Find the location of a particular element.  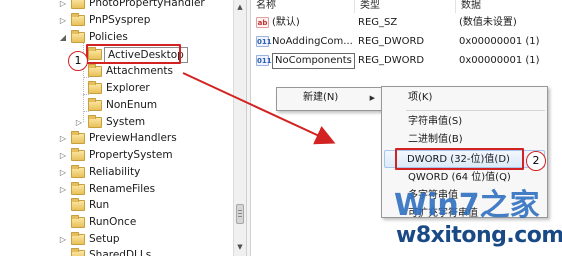

scroll-thumb is located at coordinates (240, 214).